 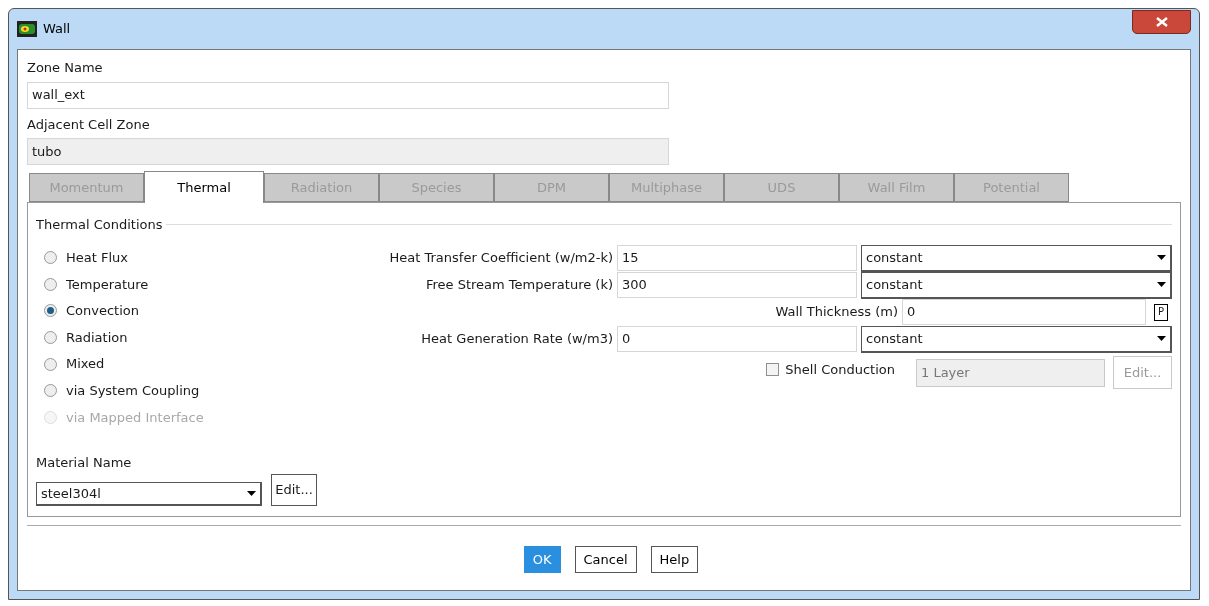 What do you see at coordinates (97, 258) in the screenshot?
I see `radio-label: Heat Flux` at bounding box center [97, 258].